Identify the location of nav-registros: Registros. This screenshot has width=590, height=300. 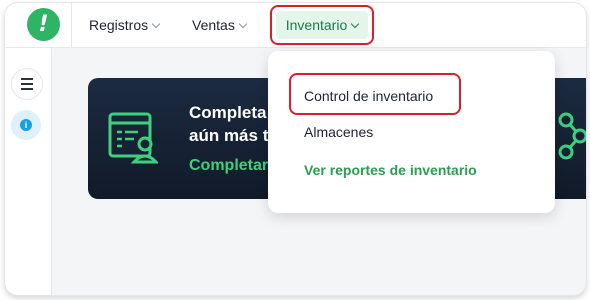
(125, 25).